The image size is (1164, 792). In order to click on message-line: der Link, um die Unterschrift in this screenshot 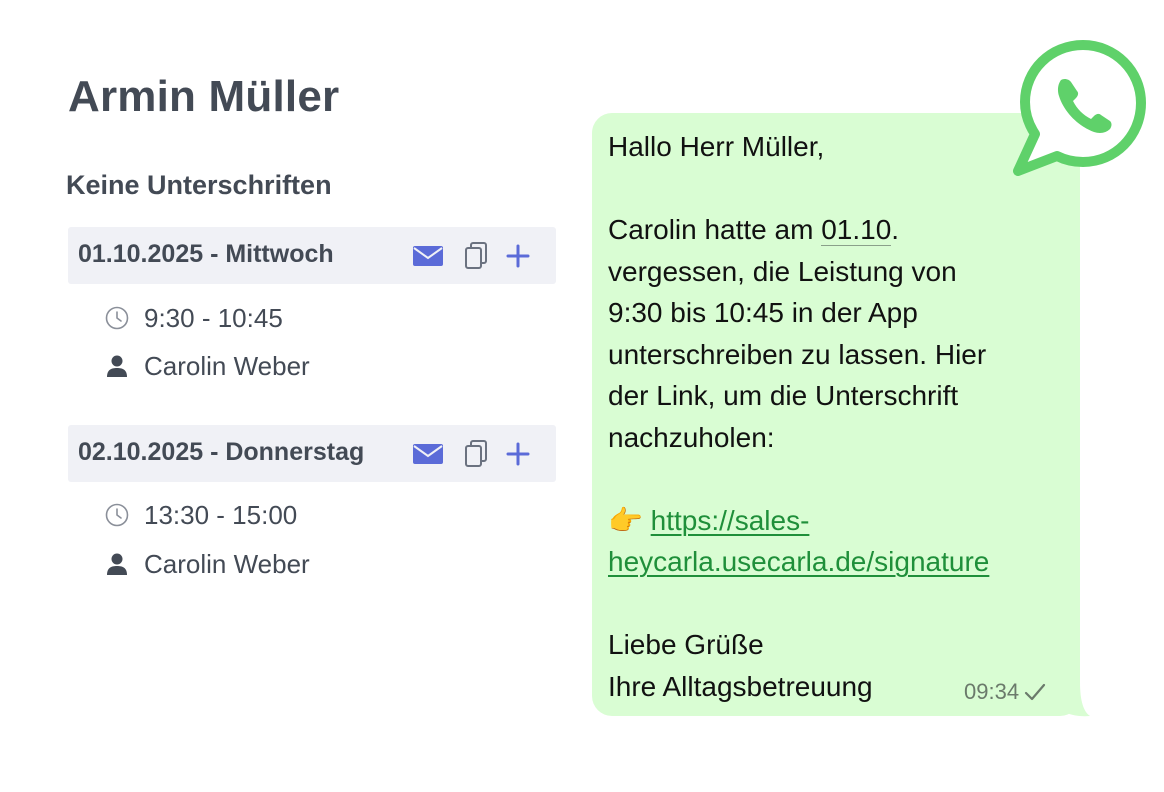, I will do `click(783, 395)`.